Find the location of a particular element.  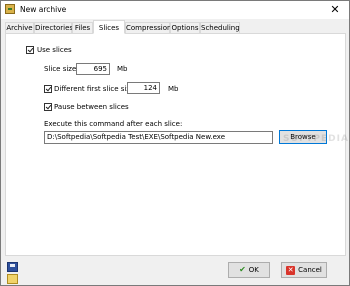

slice-size-label: Slice size is located at coordinates (60, 69).